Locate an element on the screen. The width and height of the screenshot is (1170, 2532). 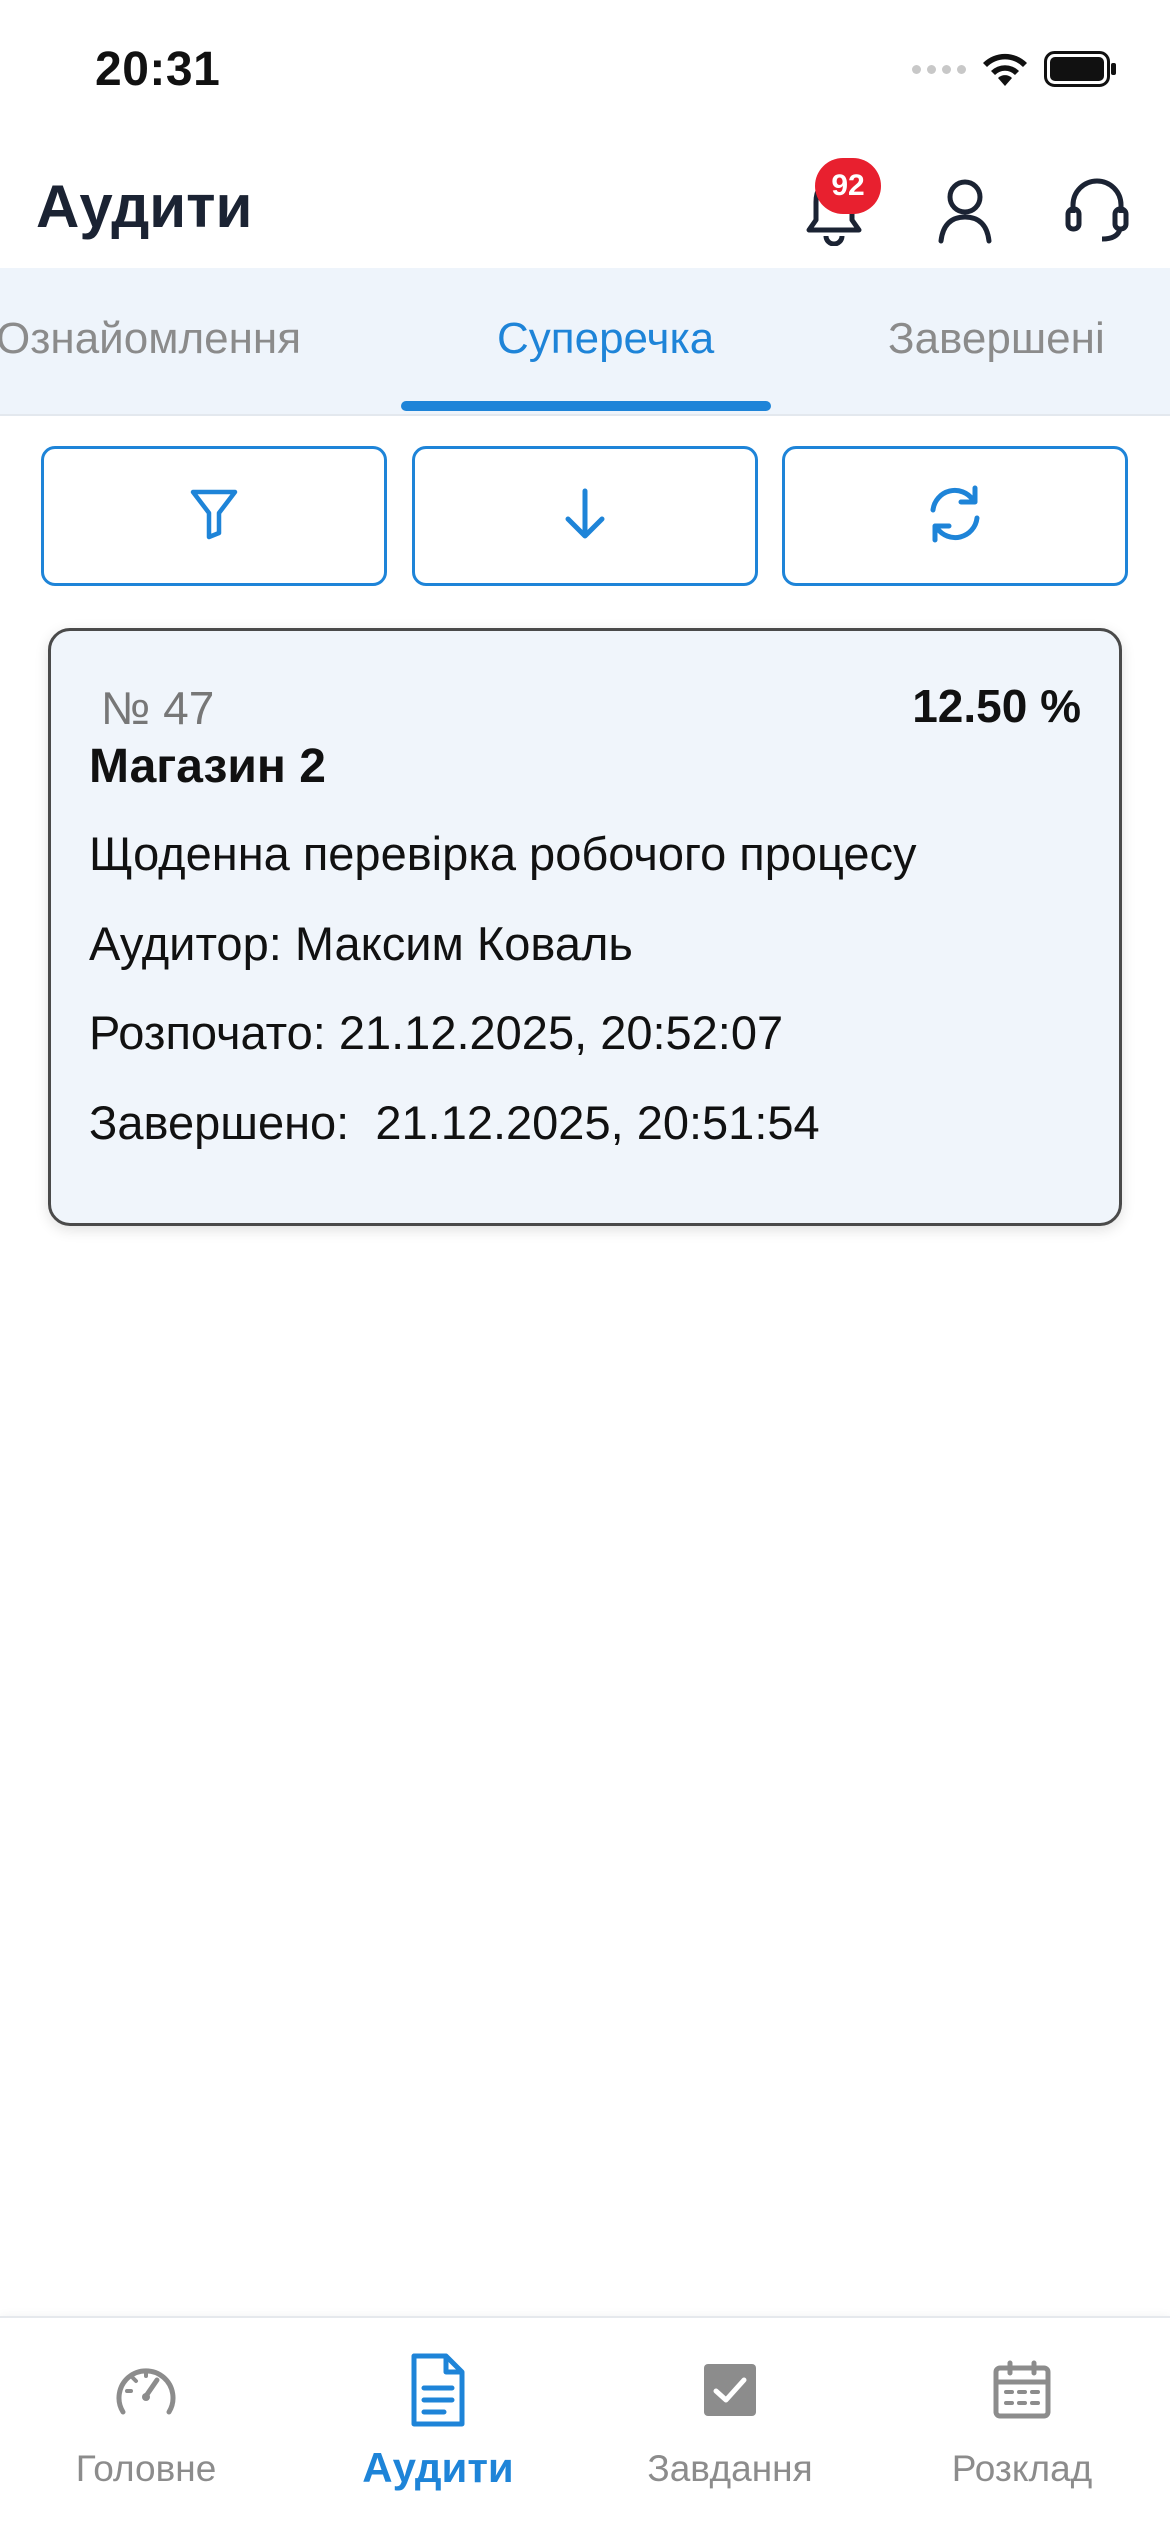
nav-item-audits: Аудити is located at coordinates (438, 2420).